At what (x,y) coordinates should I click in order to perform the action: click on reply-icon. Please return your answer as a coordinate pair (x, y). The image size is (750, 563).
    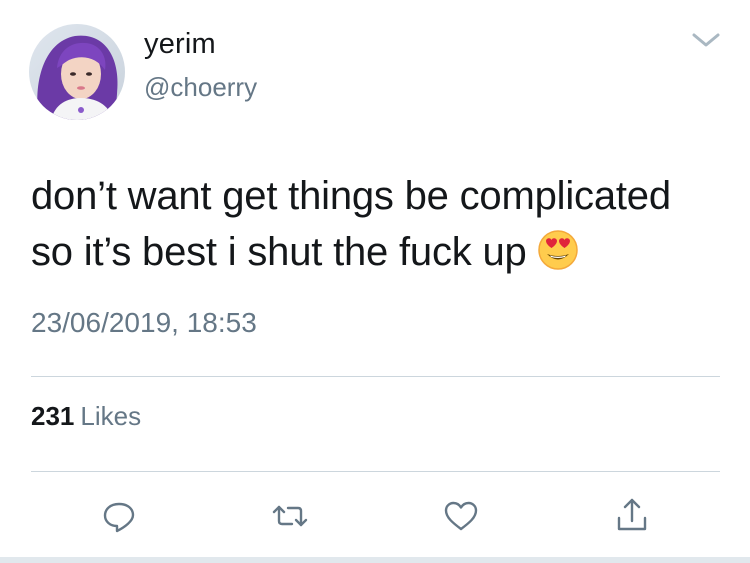
    Looking at the image, I should click on (119, 516).